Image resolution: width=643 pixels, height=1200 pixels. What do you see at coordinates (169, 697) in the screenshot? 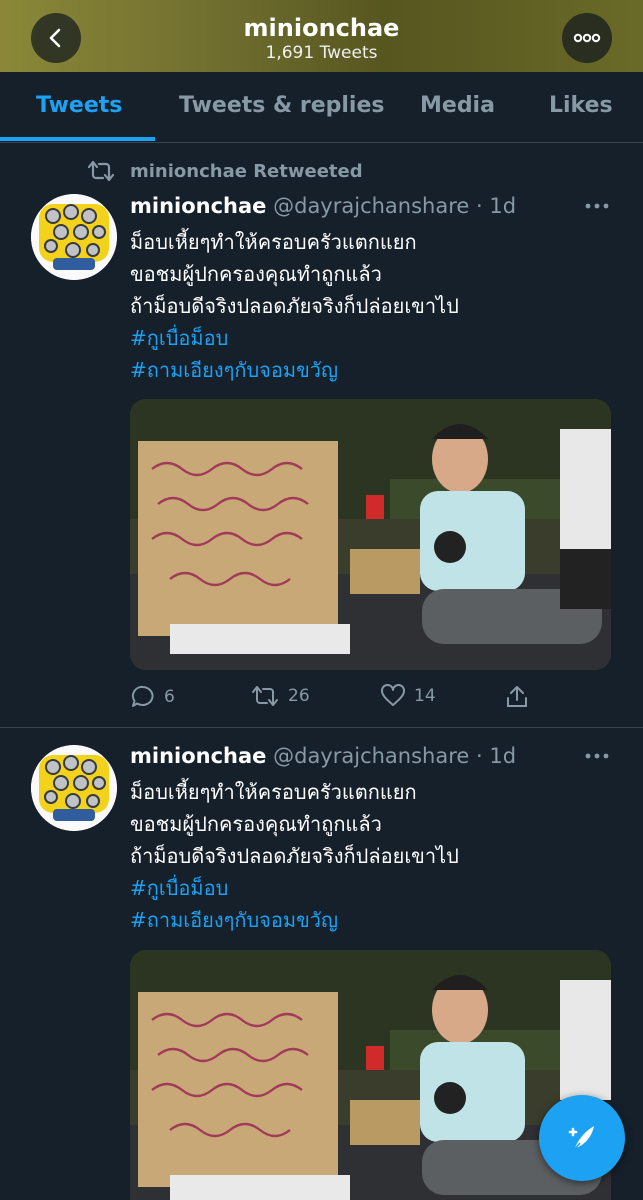
I see `reply-count: 6` at bounding box center [169, 697].